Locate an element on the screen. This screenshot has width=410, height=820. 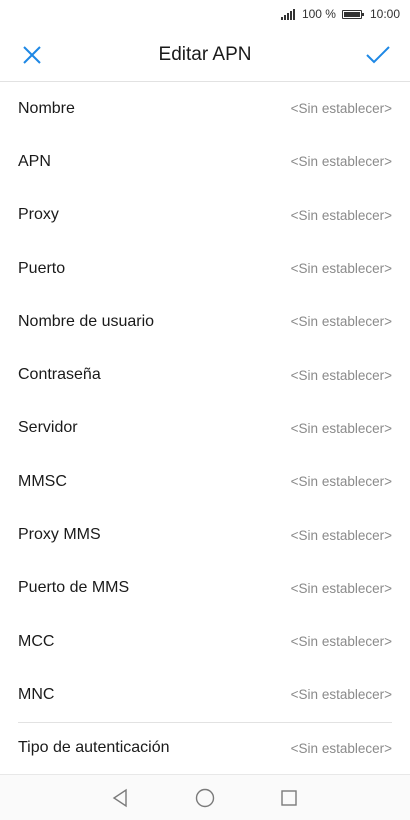
field-apn: APN <Sin establecer> is located at coordinates (205, 161).